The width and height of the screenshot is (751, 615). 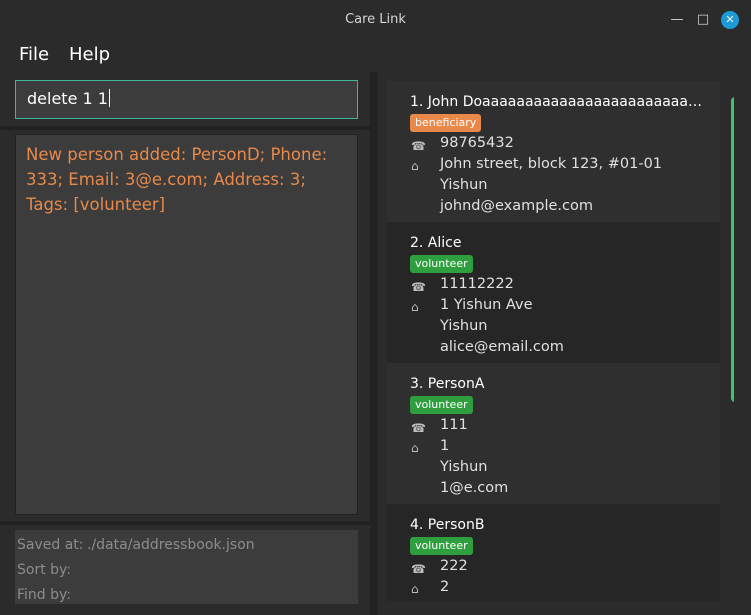 What do you see at coordinates (446, 123) in the screenshot?
I see `tag-badge: beneficiary` at bounding box center [446, 123].